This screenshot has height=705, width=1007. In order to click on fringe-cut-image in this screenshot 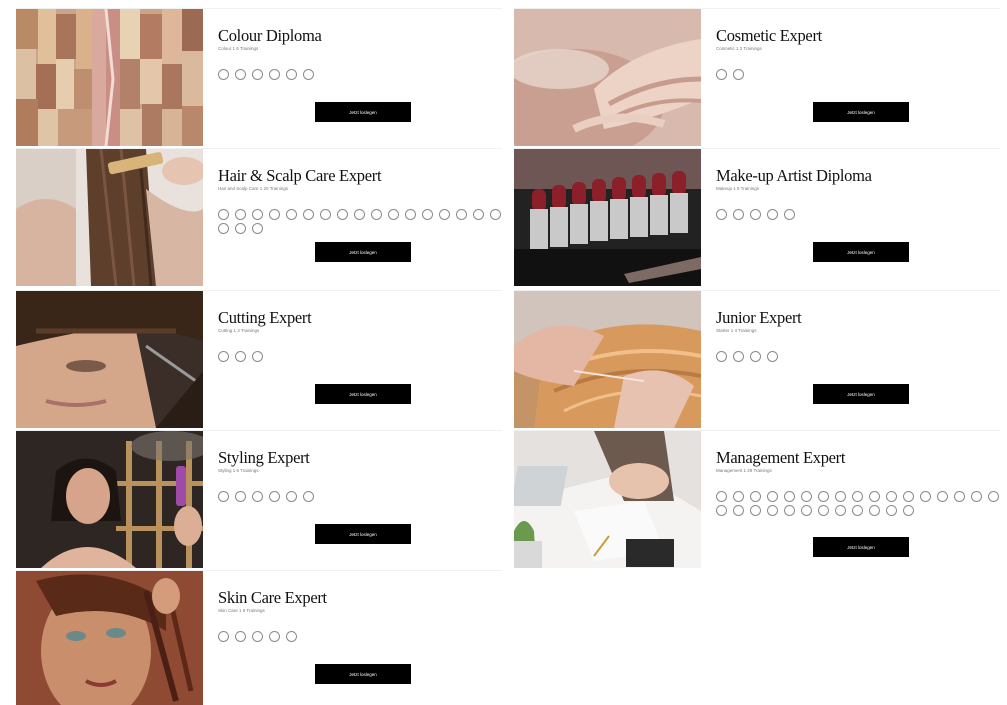, I will do `click(109, 359)`.